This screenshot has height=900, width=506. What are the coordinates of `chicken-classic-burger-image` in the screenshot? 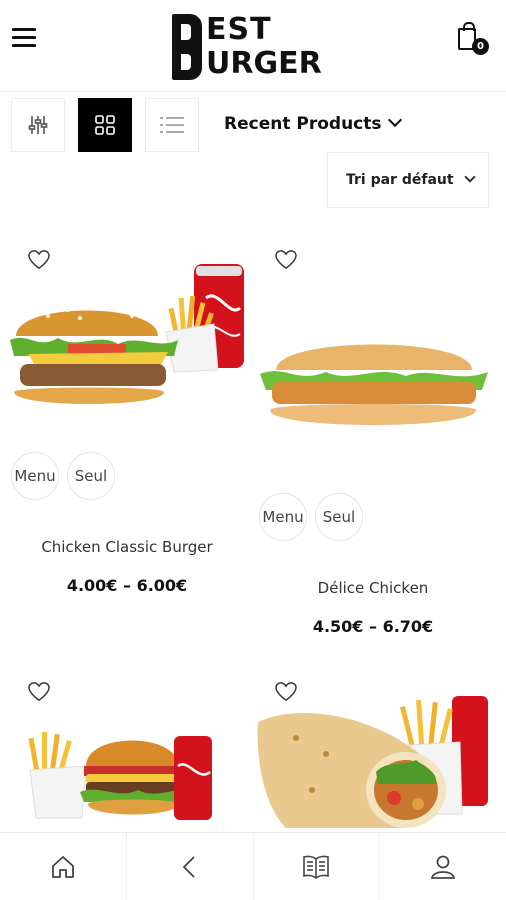 It's located at (128, 343).